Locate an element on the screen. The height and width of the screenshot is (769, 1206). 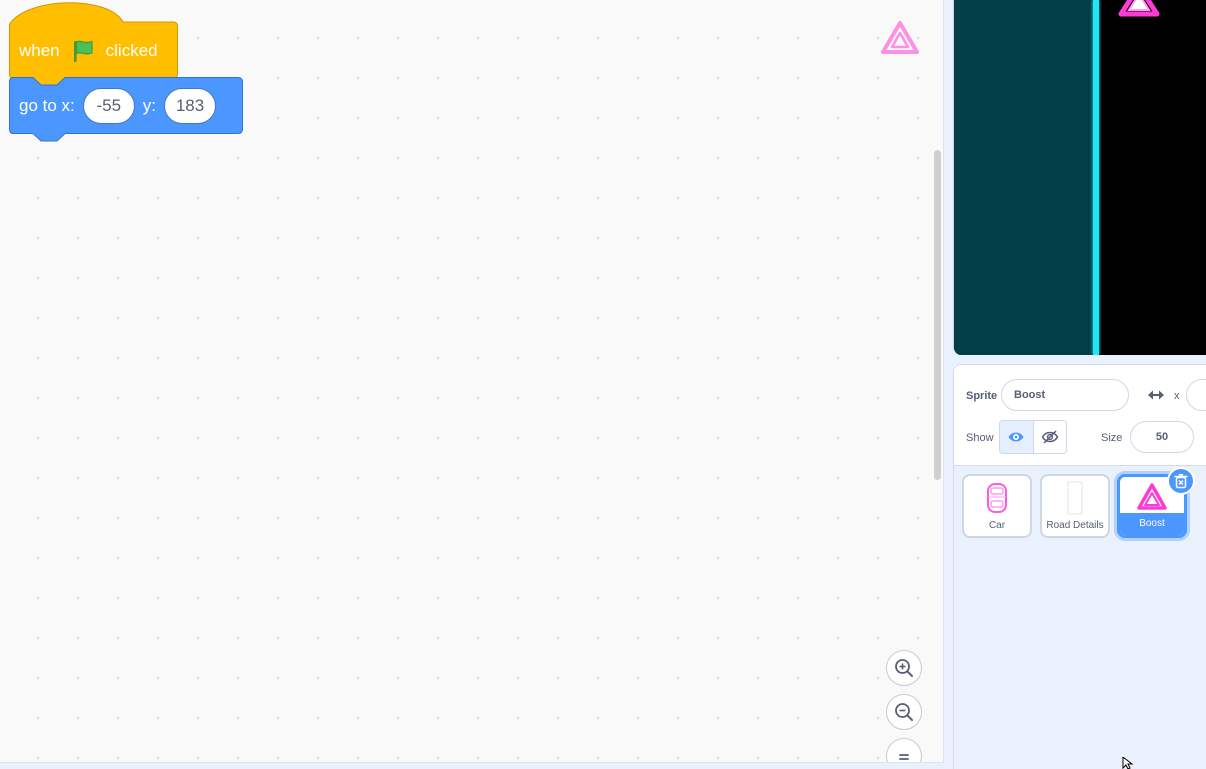
size-input: 50 is located at coordinates (1162, 437).